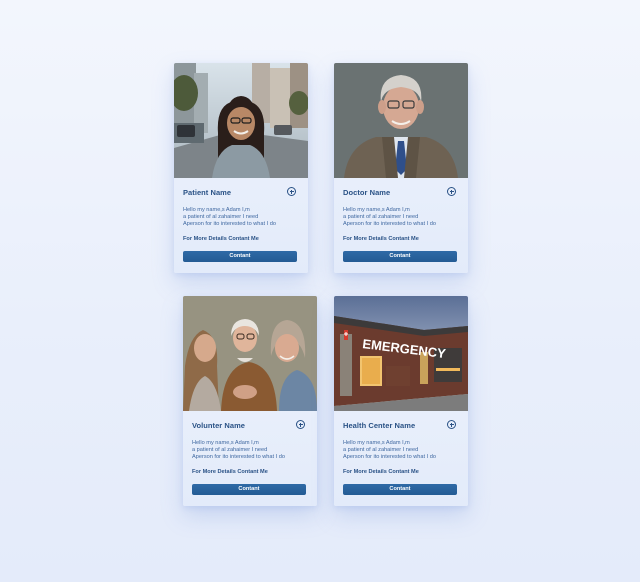 Image resolution: width=642 pixels, height=584 pixels. Describe the element at coordinates (241, 120) in the screenshot. I see `woman-city-photo` at that location.